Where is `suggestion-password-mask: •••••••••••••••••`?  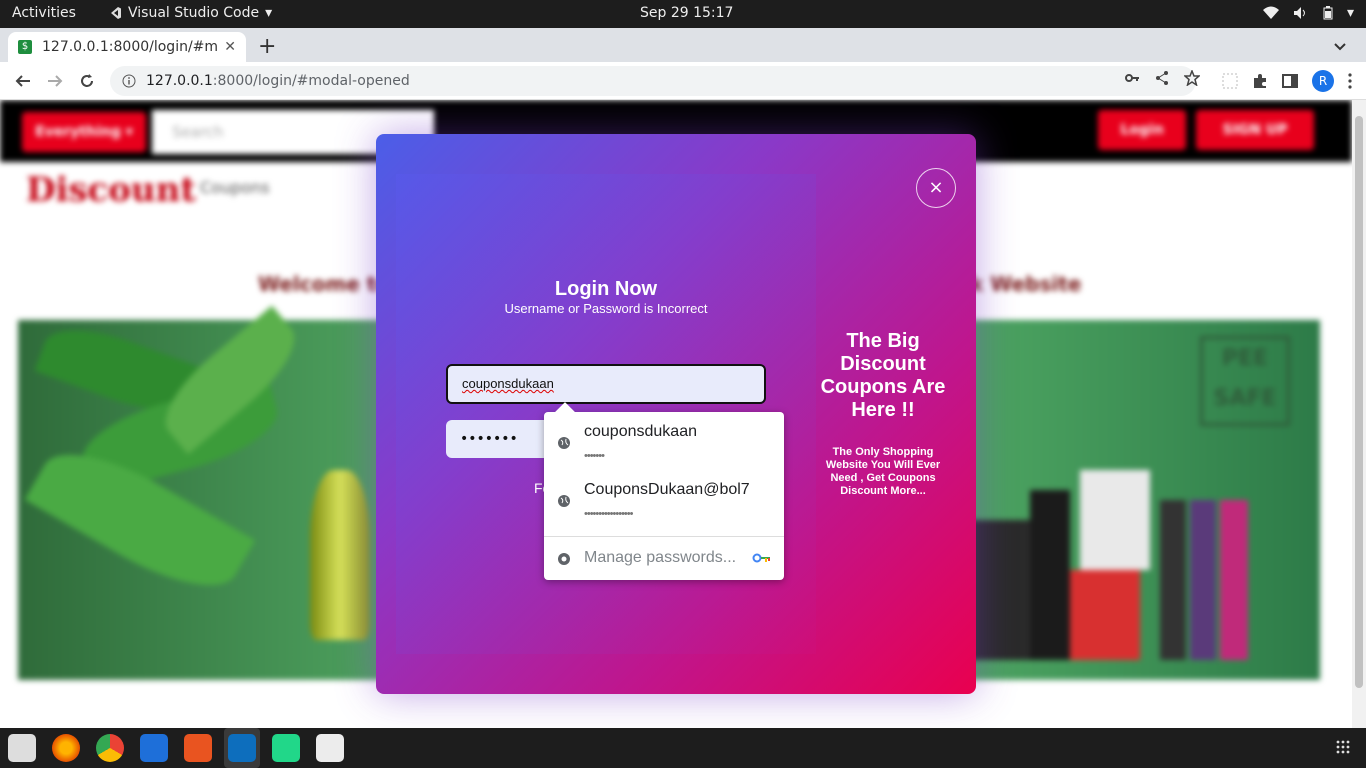 suggestion-password-mask: ••••••••••••••••• is located at coordinates (608, 514).